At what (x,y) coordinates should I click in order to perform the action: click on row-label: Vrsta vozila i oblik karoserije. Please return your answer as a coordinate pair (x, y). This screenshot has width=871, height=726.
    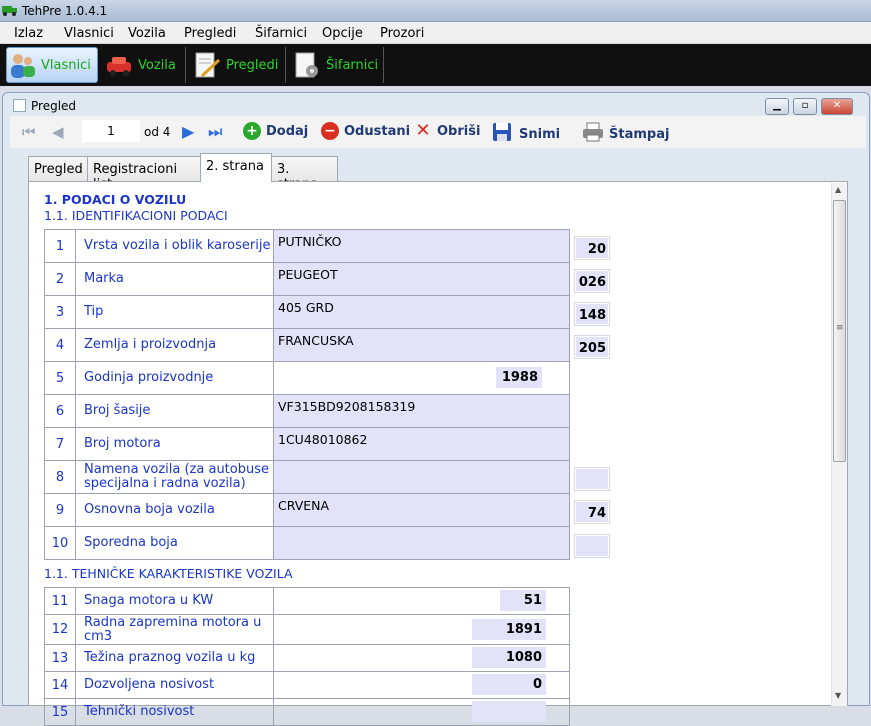
    Looking at the image, I should click on (174, 246).